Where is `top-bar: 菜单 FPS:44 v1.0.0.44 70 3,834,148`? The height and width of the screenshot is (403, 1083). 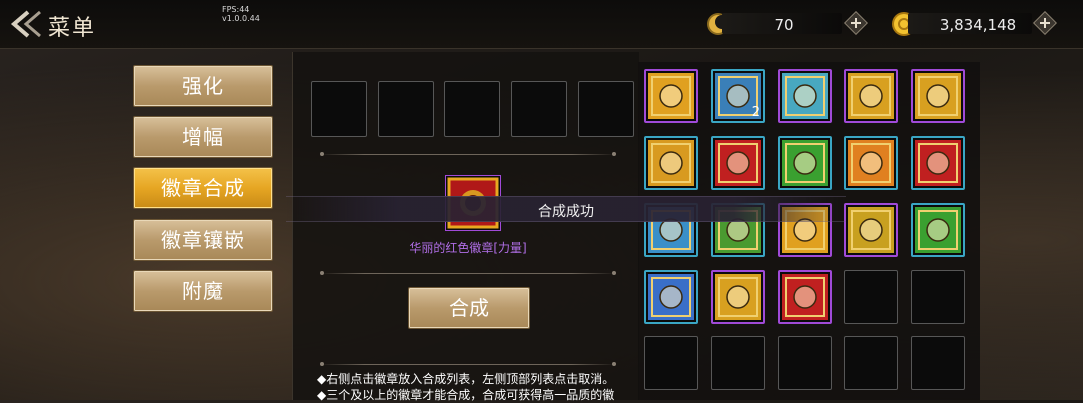
top-bar: 菜单 FPS:44 v1.0.0.44 70 3,834,148 is located at coordinates (541, 24).